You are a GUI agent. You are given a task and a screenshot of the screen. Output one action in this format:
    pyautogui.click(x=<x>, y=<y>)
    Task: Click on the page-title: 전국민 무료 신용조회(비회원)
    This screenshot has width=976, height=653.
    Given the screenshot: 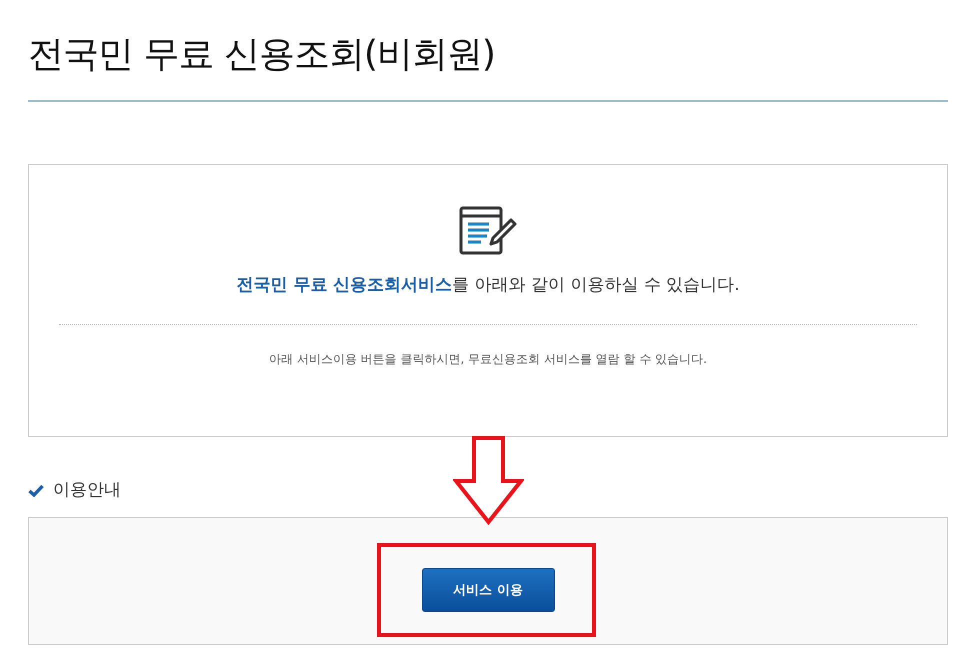 What is the action you would take?
    pyautogui.click(x=262, y=55)
    